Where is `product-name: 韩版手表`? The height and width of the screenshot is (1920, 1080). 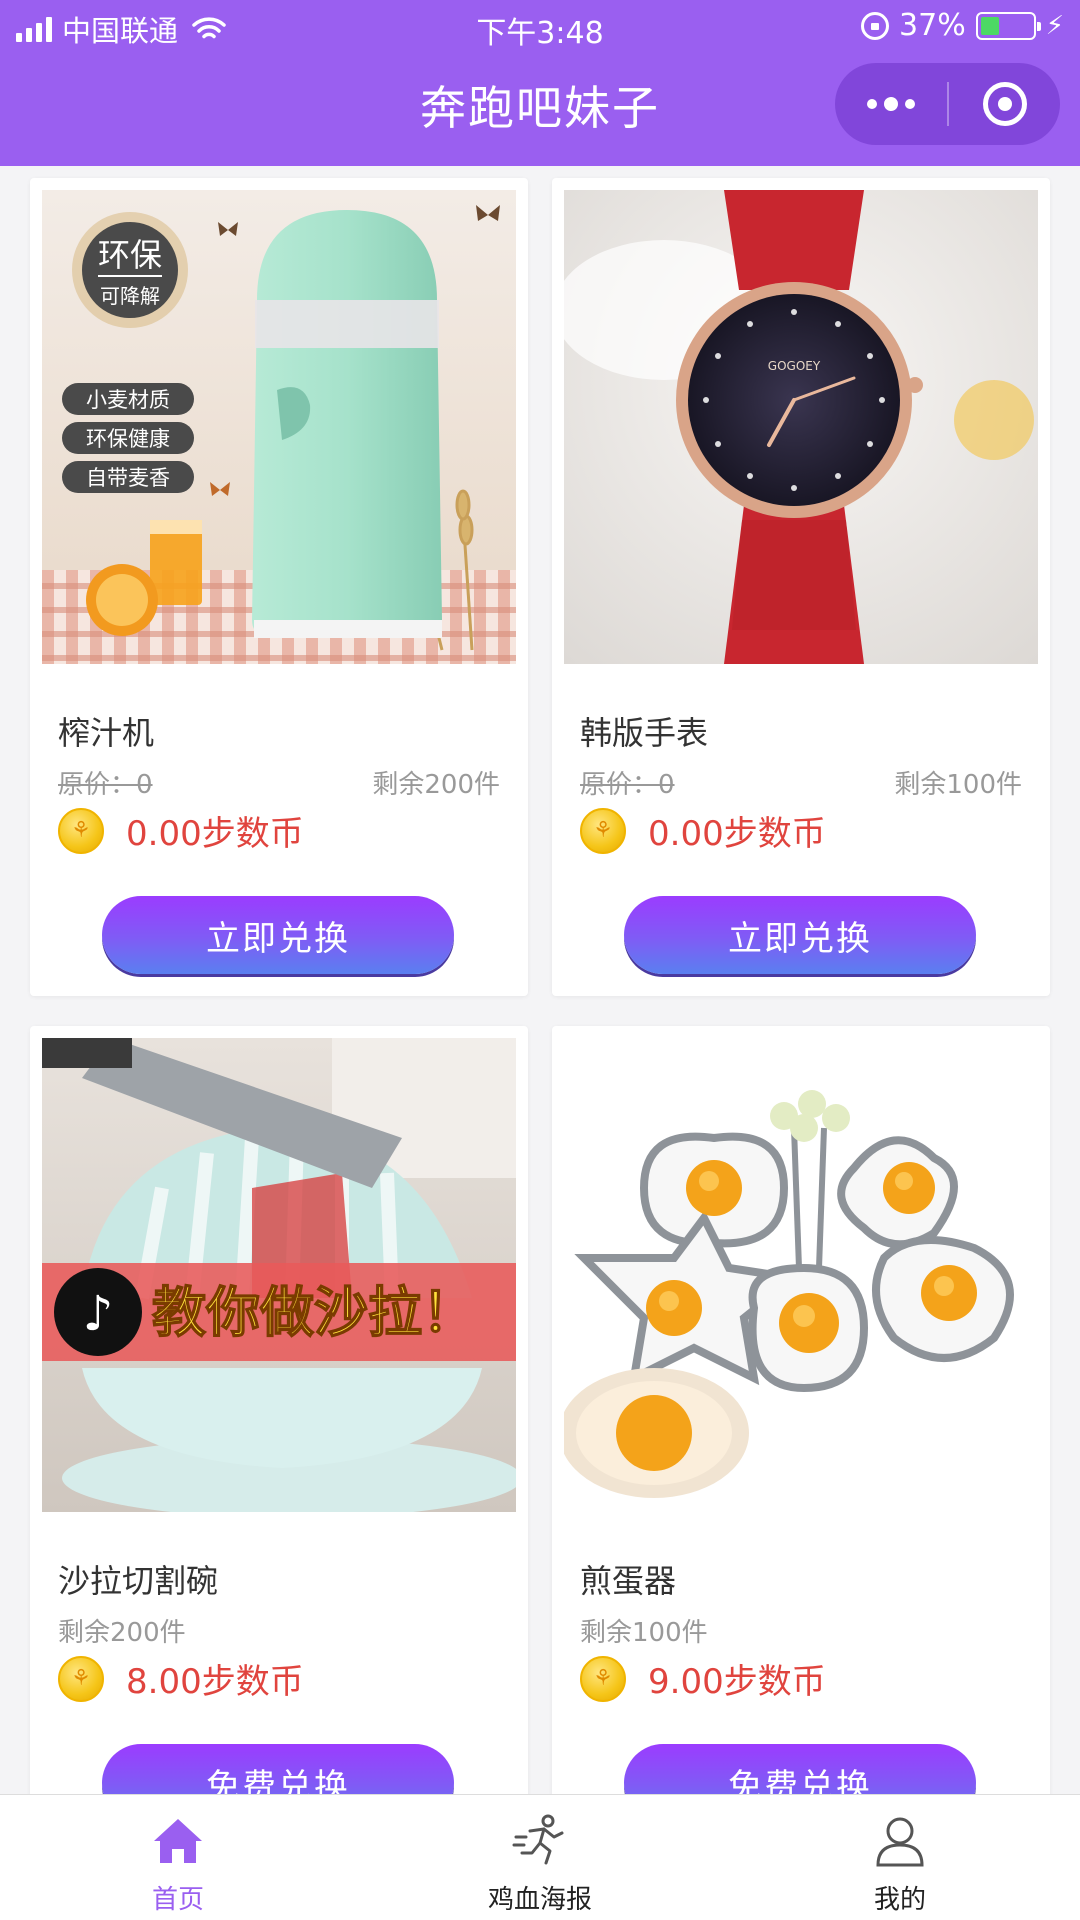
product-name: 韩版手表 is located at coordinates (644, 733).